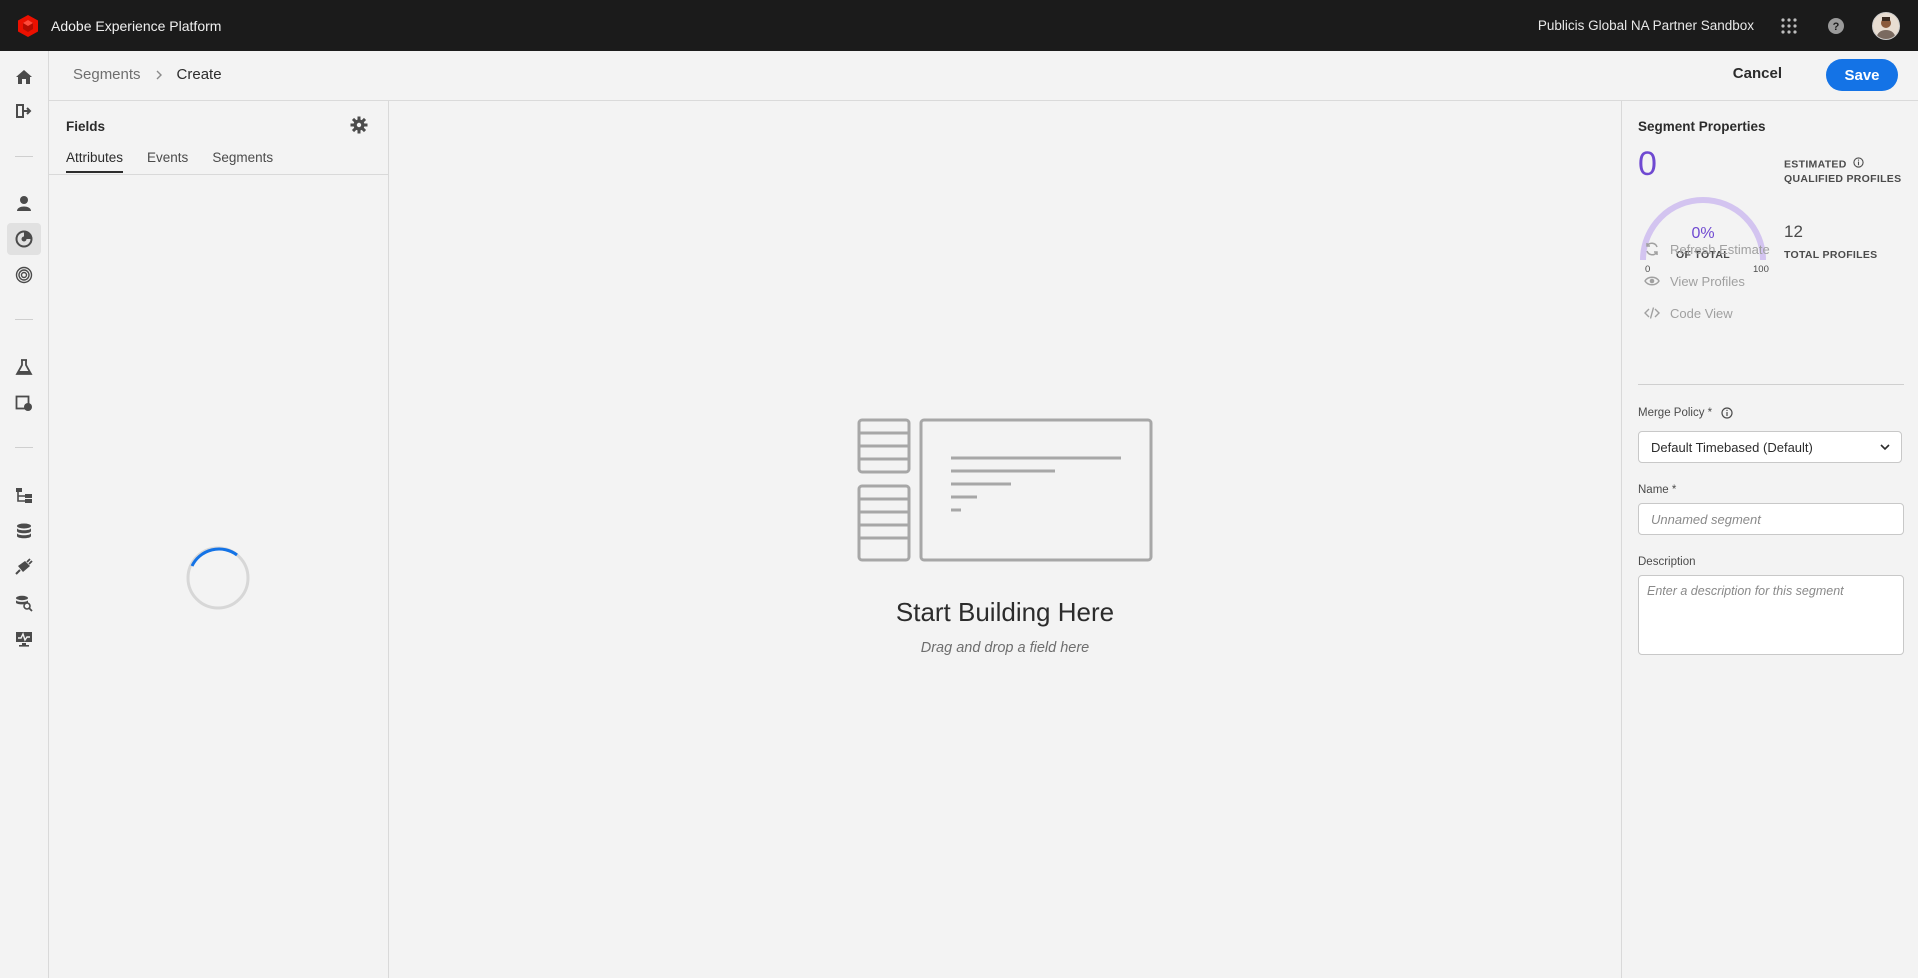  What do you see at coordinates (24, 514) in the screenshot?
I see `left-nav-rail` at bounding box center [24, 514].